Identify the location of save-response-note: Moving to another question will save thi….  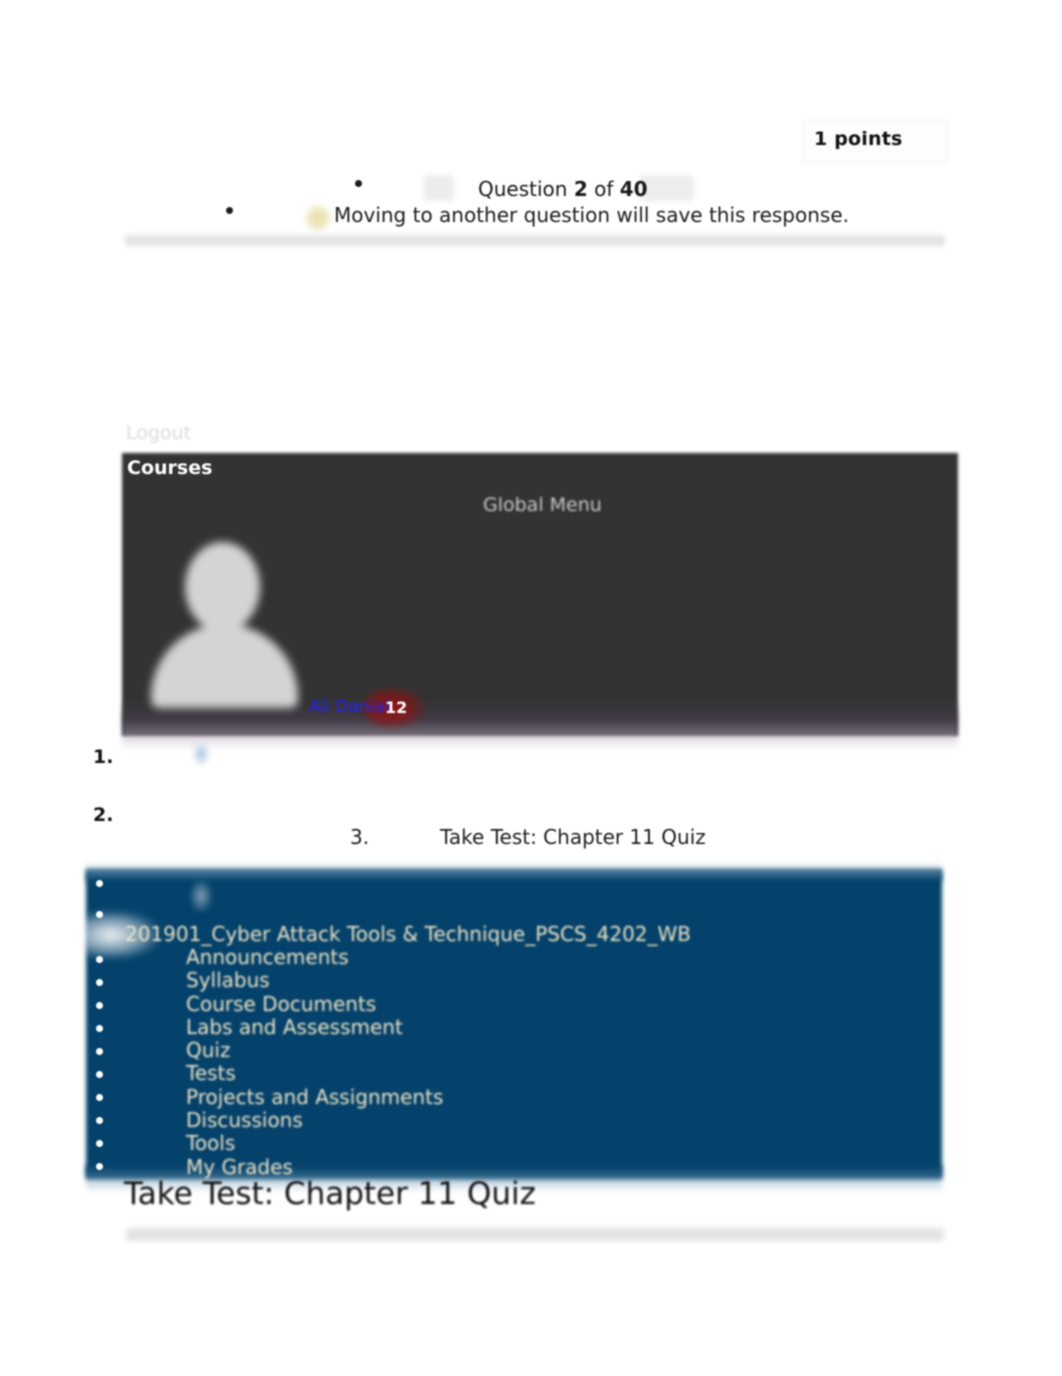
(591, 215).